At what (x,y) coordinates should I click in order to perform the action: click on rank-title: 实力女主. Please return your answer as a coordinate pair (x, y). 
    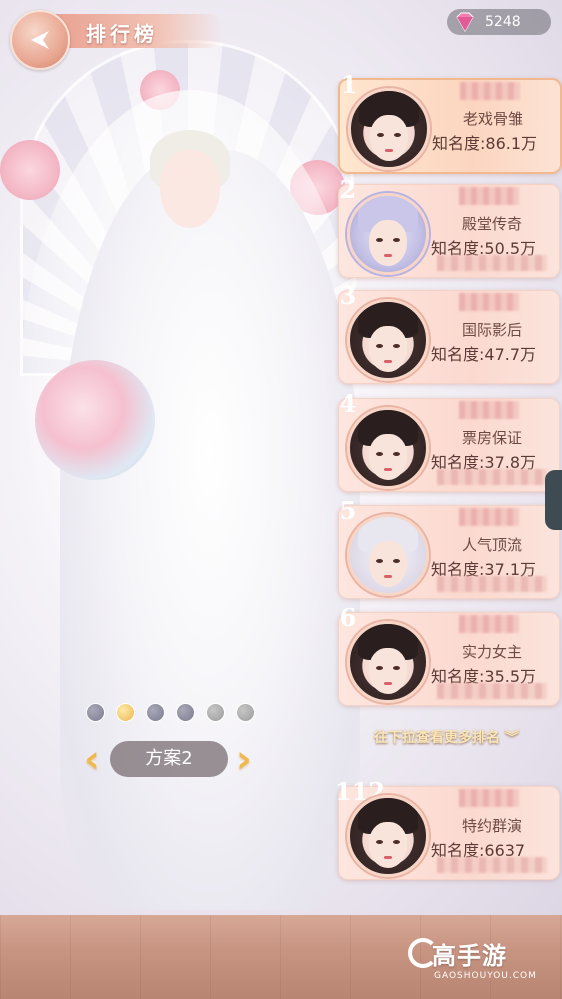
    Looking at the image, I should click on (491, 652).